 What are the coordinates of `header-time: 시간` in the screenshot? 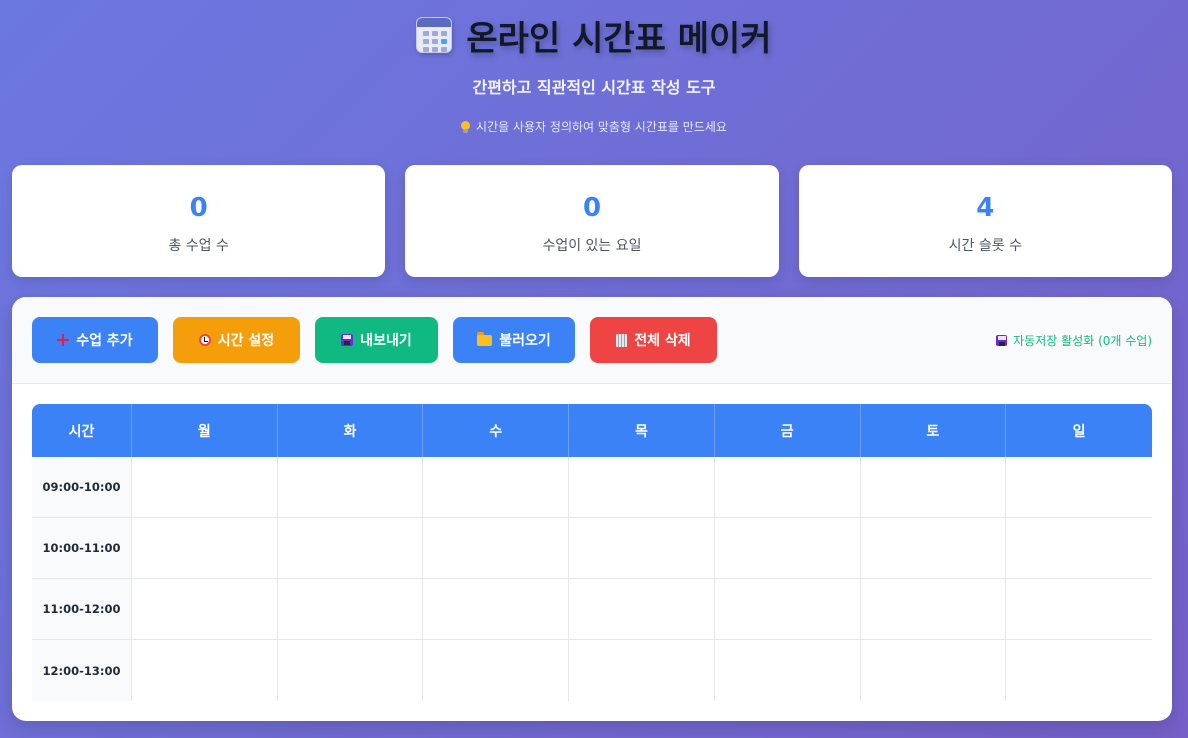 It's located at (82, 430).